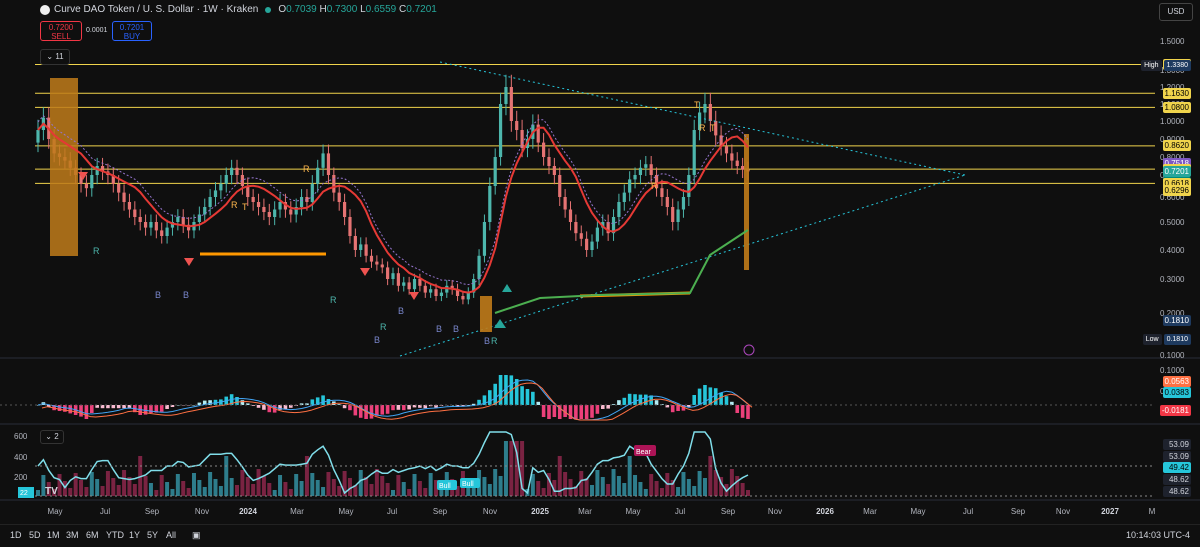 Image resolution: width=1200 pixels, height=547 pixels. I want to click on timeframe-all: All, so click(171, 535).